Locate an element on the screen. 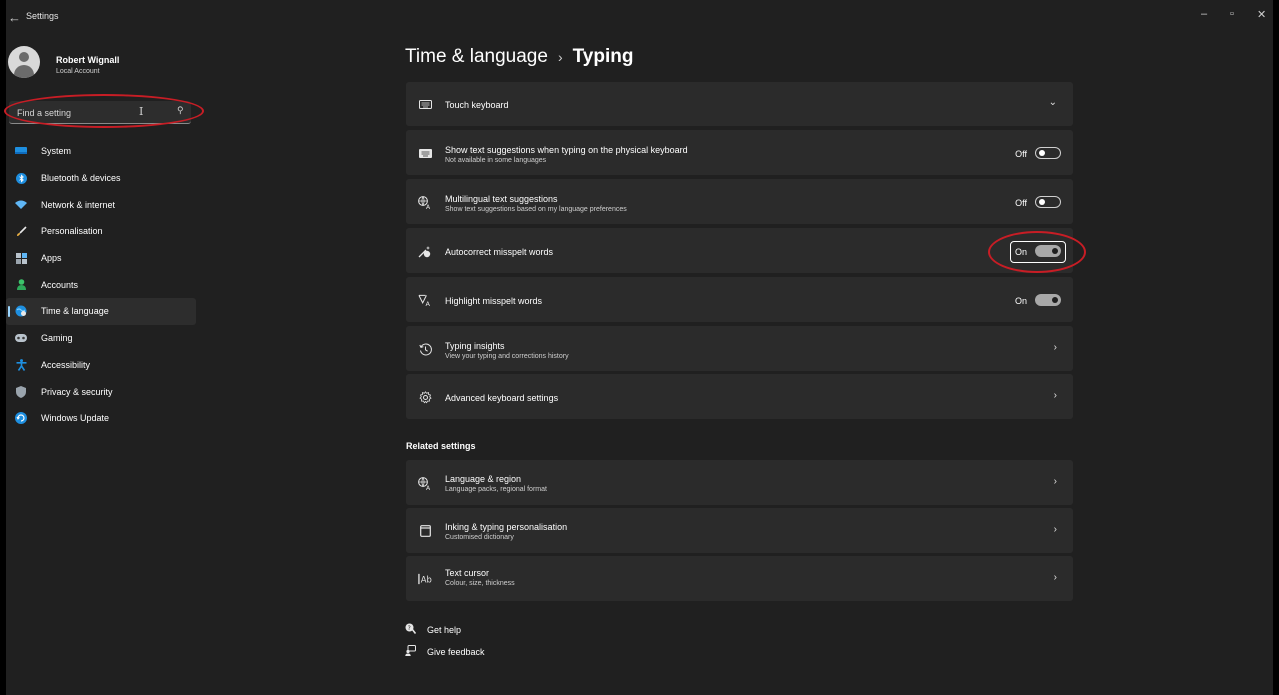 This screenshot has height=695, width=1279. sidebar-item-label: Personalisation is located at coordinates (72, 231).